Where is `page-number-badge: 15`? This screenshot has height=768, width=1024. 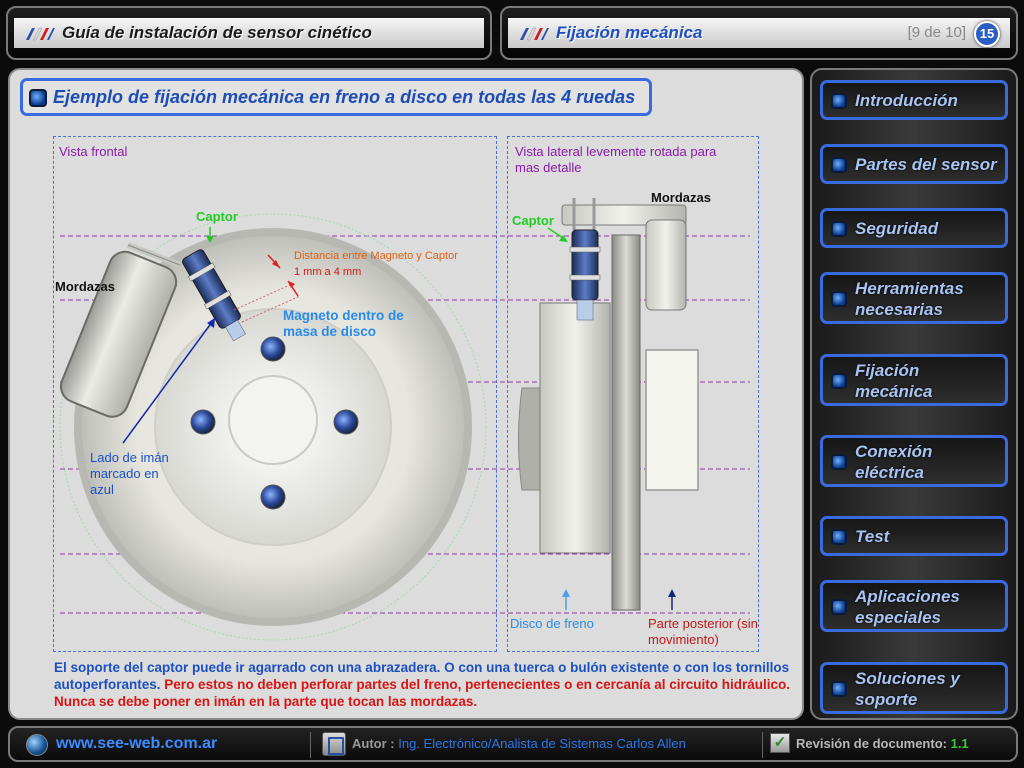
page-number-badge: 15 is located at coordinates (987, 34).